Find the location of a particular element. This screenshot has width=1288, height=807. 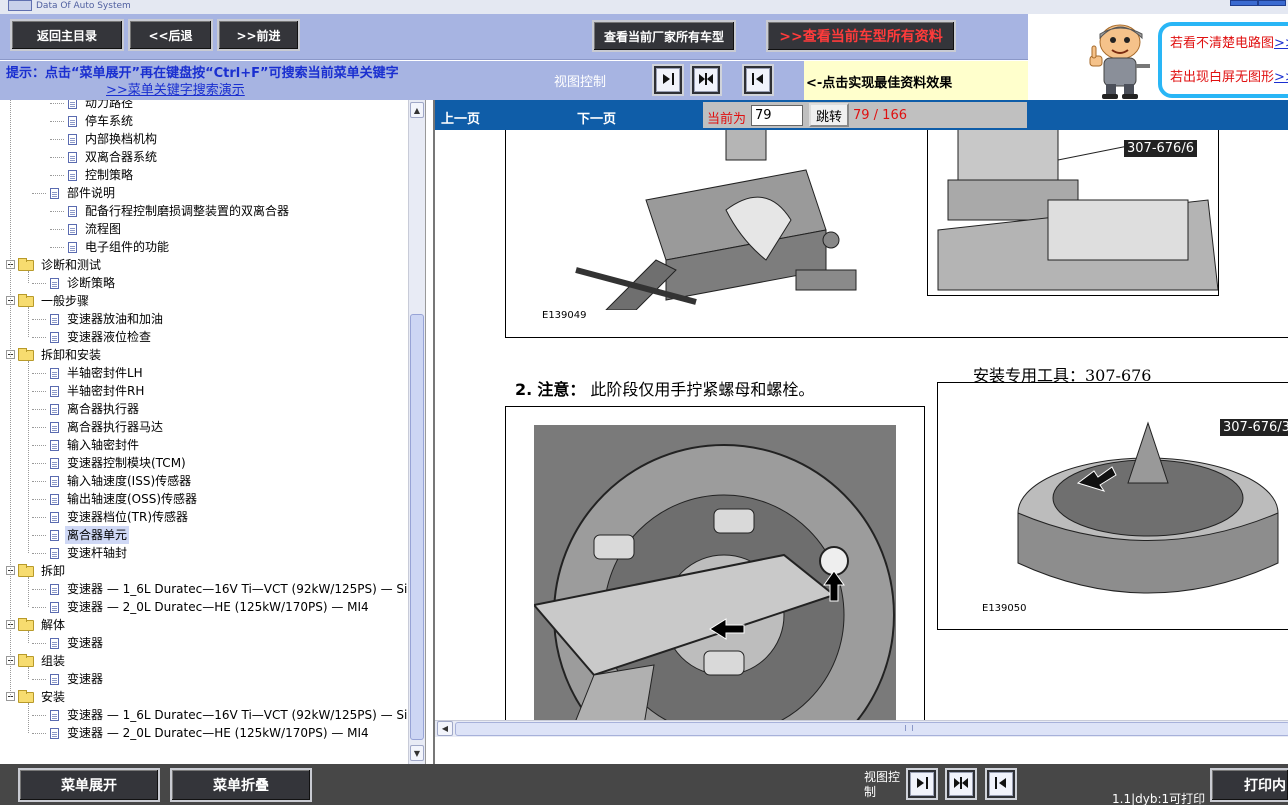

banner-line-1: 若看不清楚电路图 is located at coordinates (1222, 43).